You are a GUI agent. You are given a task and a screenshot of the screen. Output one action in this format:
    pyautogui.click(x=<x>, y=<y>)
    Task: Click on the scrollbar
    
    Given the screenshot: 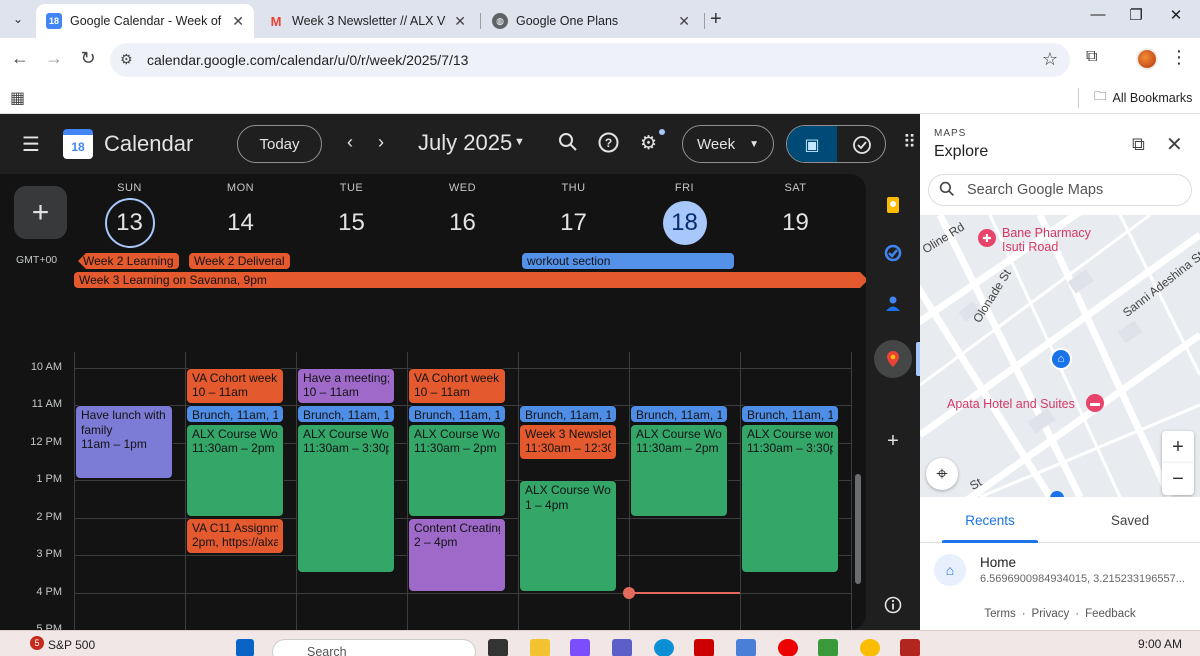 What is the action you would take?
    pyautogui.click(x=858, y=529)
    